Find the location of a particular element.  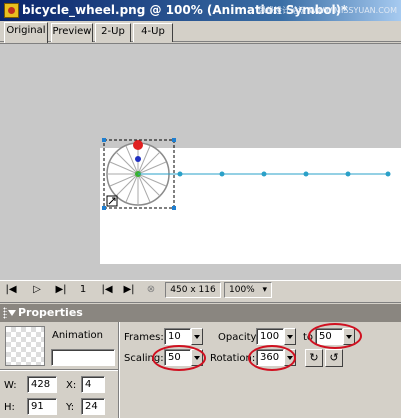

stop-icon: ⊗ is located at coordinates (151, 290).